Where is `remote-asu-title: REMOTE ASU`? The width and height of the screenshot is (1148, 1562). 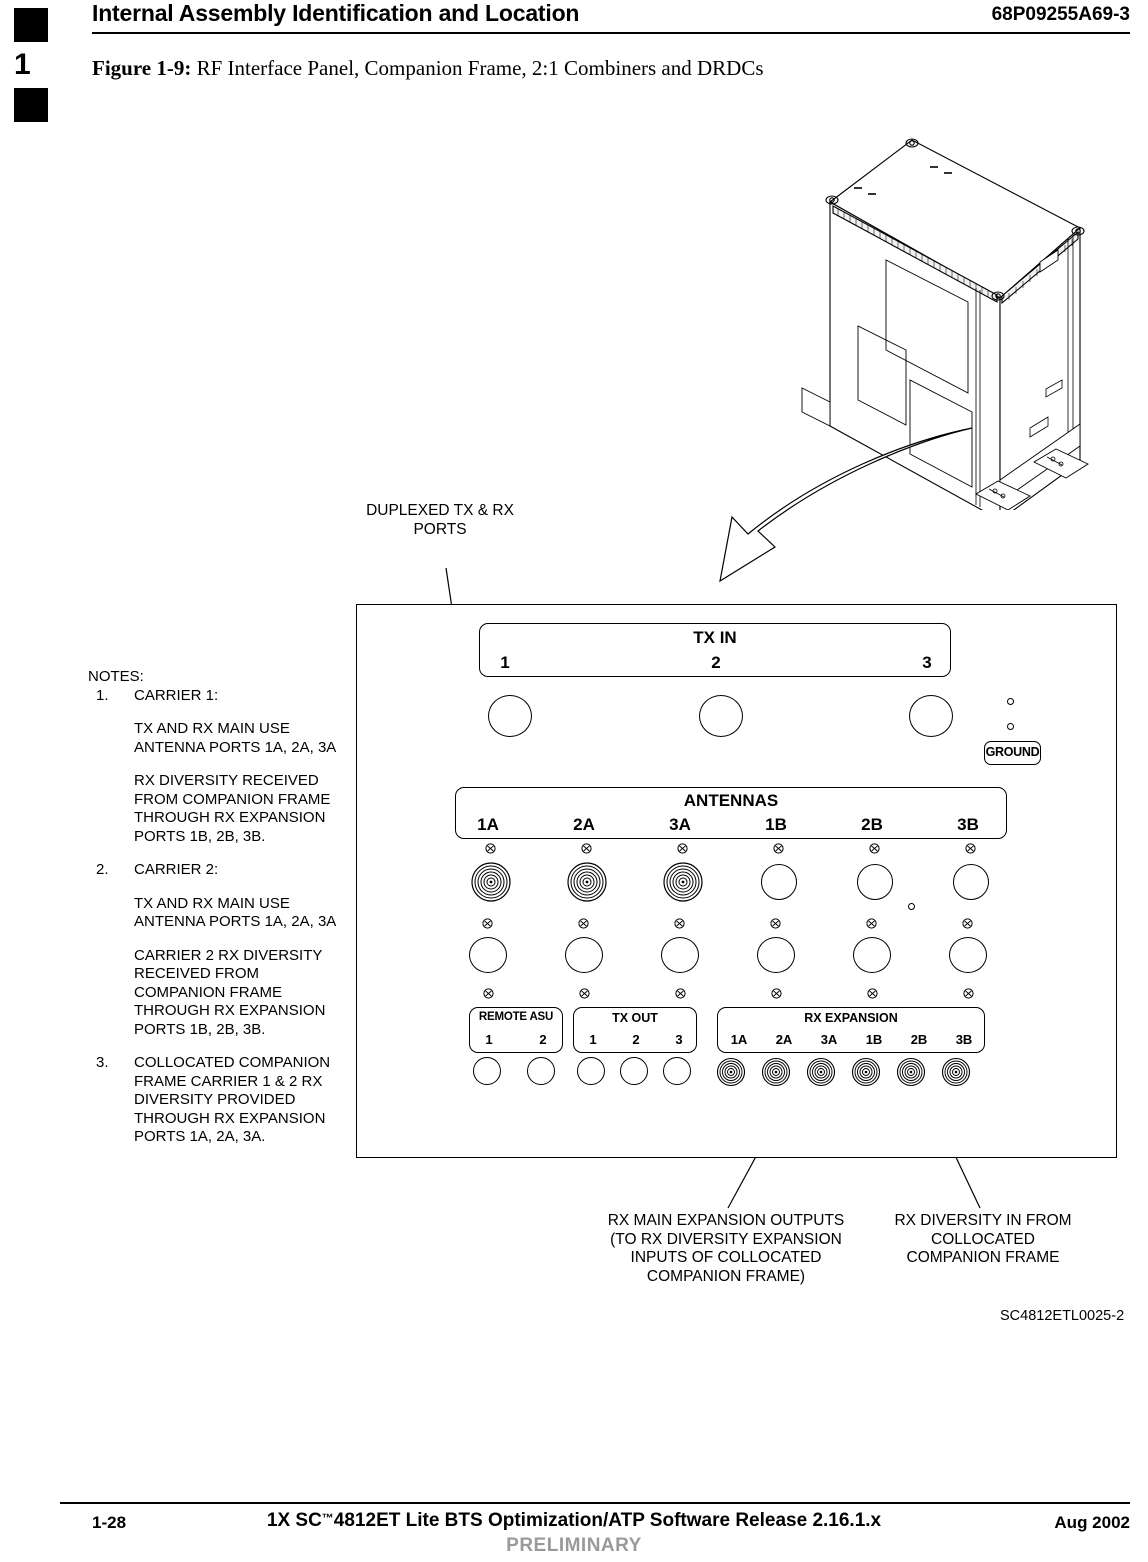
remote-asu-title: REMOTE ASU is located at coordinates (516, 1017).